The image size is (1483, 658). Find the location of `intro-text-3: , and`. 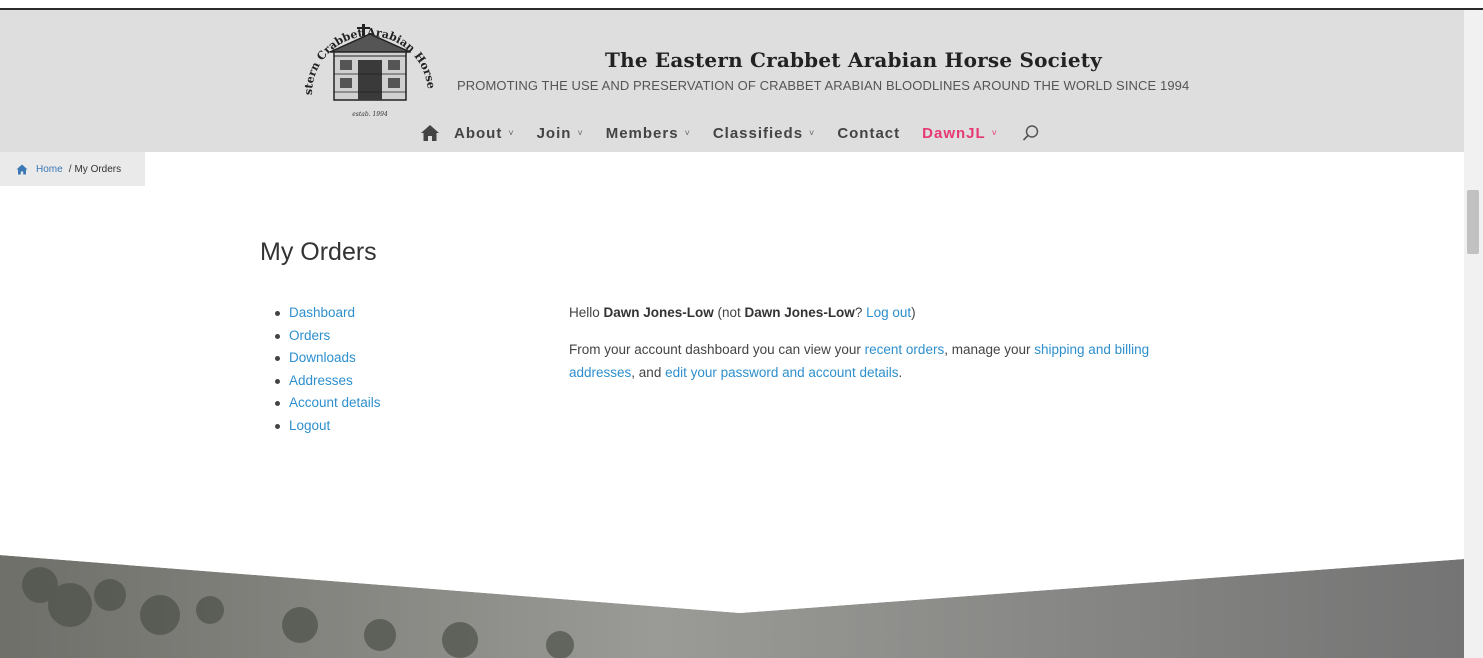

intro-text-3: , and is located at coordinates (648, 372).